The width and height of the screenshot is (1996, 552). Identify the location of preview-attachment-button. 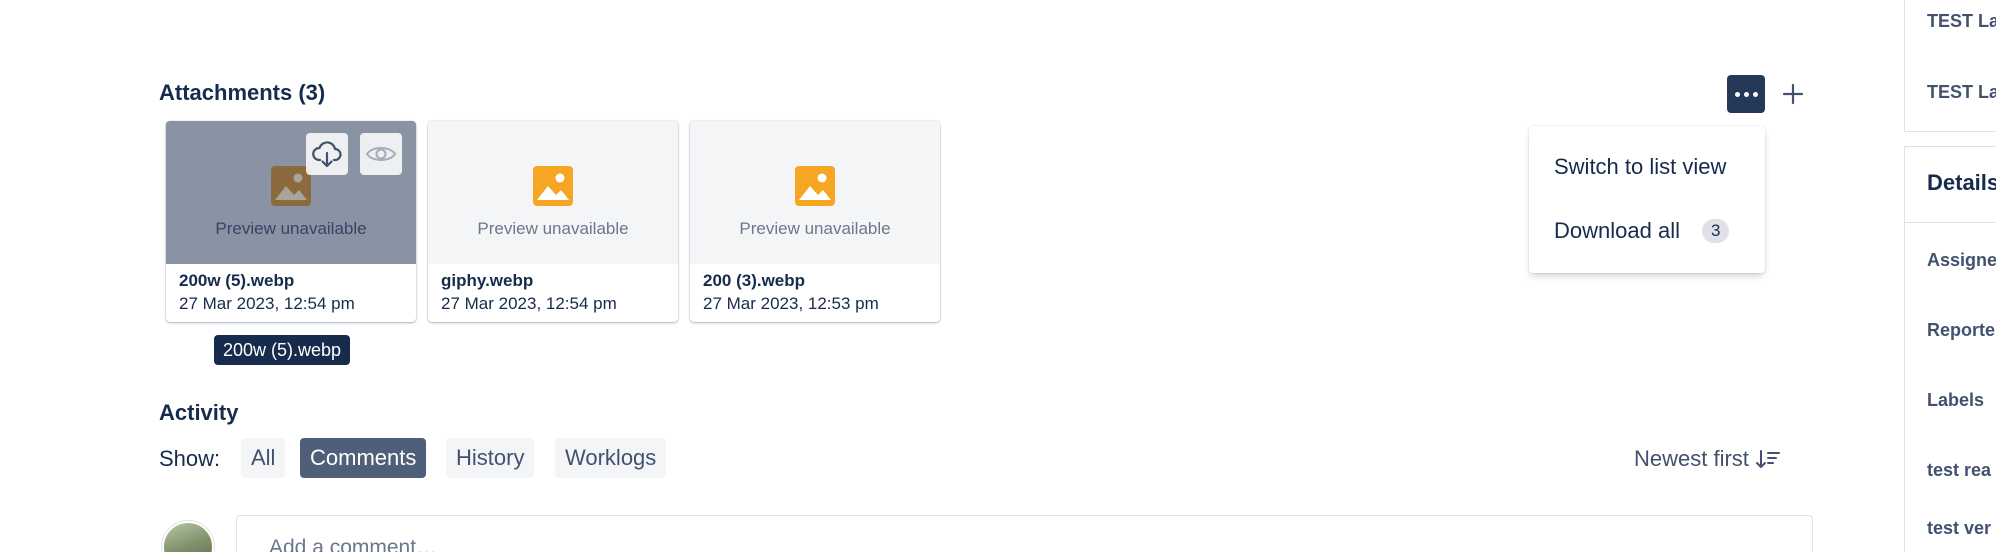
(381, 154).